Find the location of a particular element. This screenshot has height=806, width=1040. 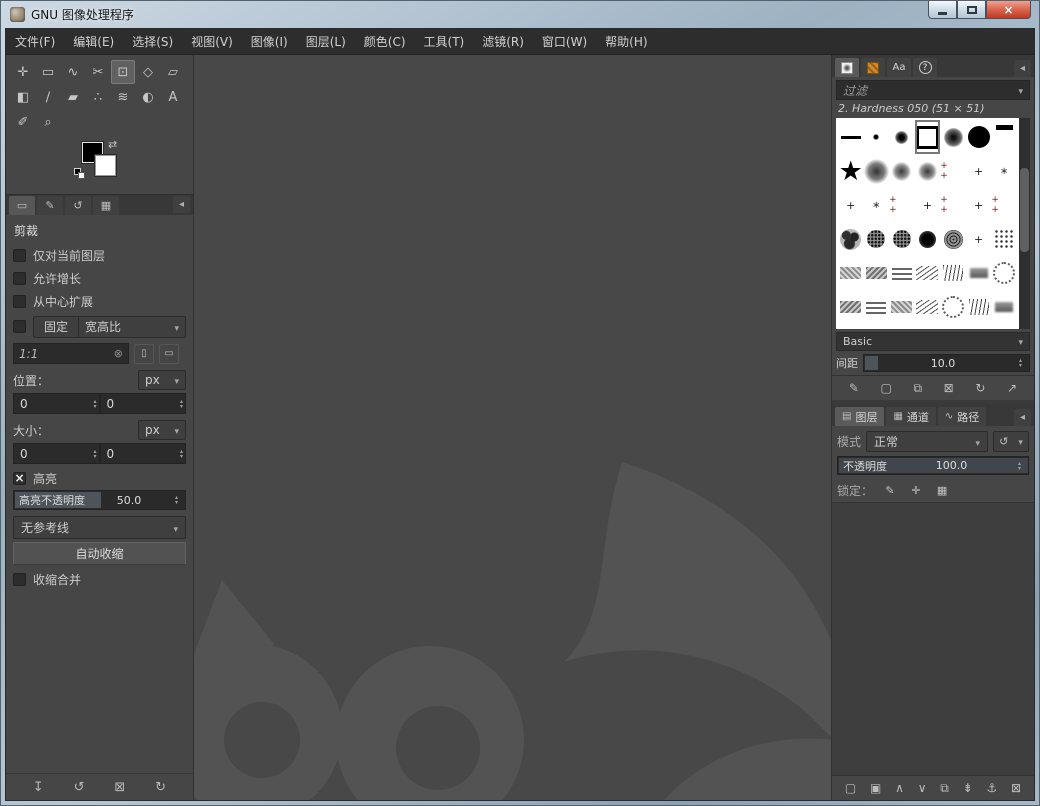

portrait-orientation-button: ▯ is located at coordinates (144, 353).